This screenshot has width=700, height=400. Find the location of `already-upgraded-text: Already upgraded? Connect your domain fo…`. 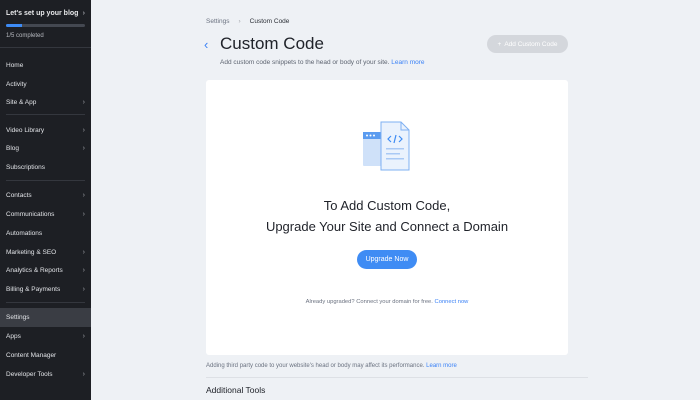

already-upgraded-text: Already upgraded? Connect your domain fo… is located at coordinates (369, 302).